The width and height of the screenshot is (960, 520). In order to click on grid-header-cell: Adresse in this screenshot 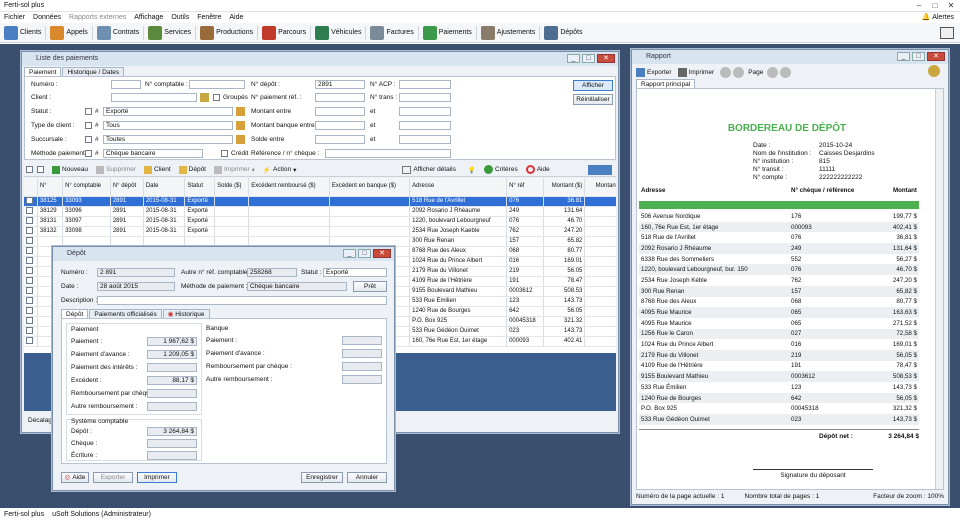, I will do `click(458, 187)`.